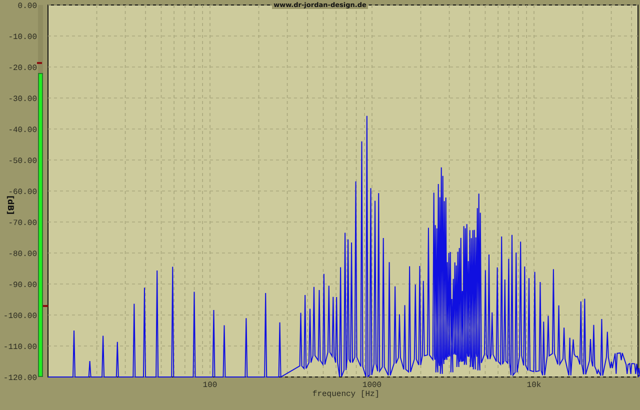  What do you see at coordinates (22, 192) in the screenshot?
I see `y-tick-label: -60.00` at bounding box center [22, 192].